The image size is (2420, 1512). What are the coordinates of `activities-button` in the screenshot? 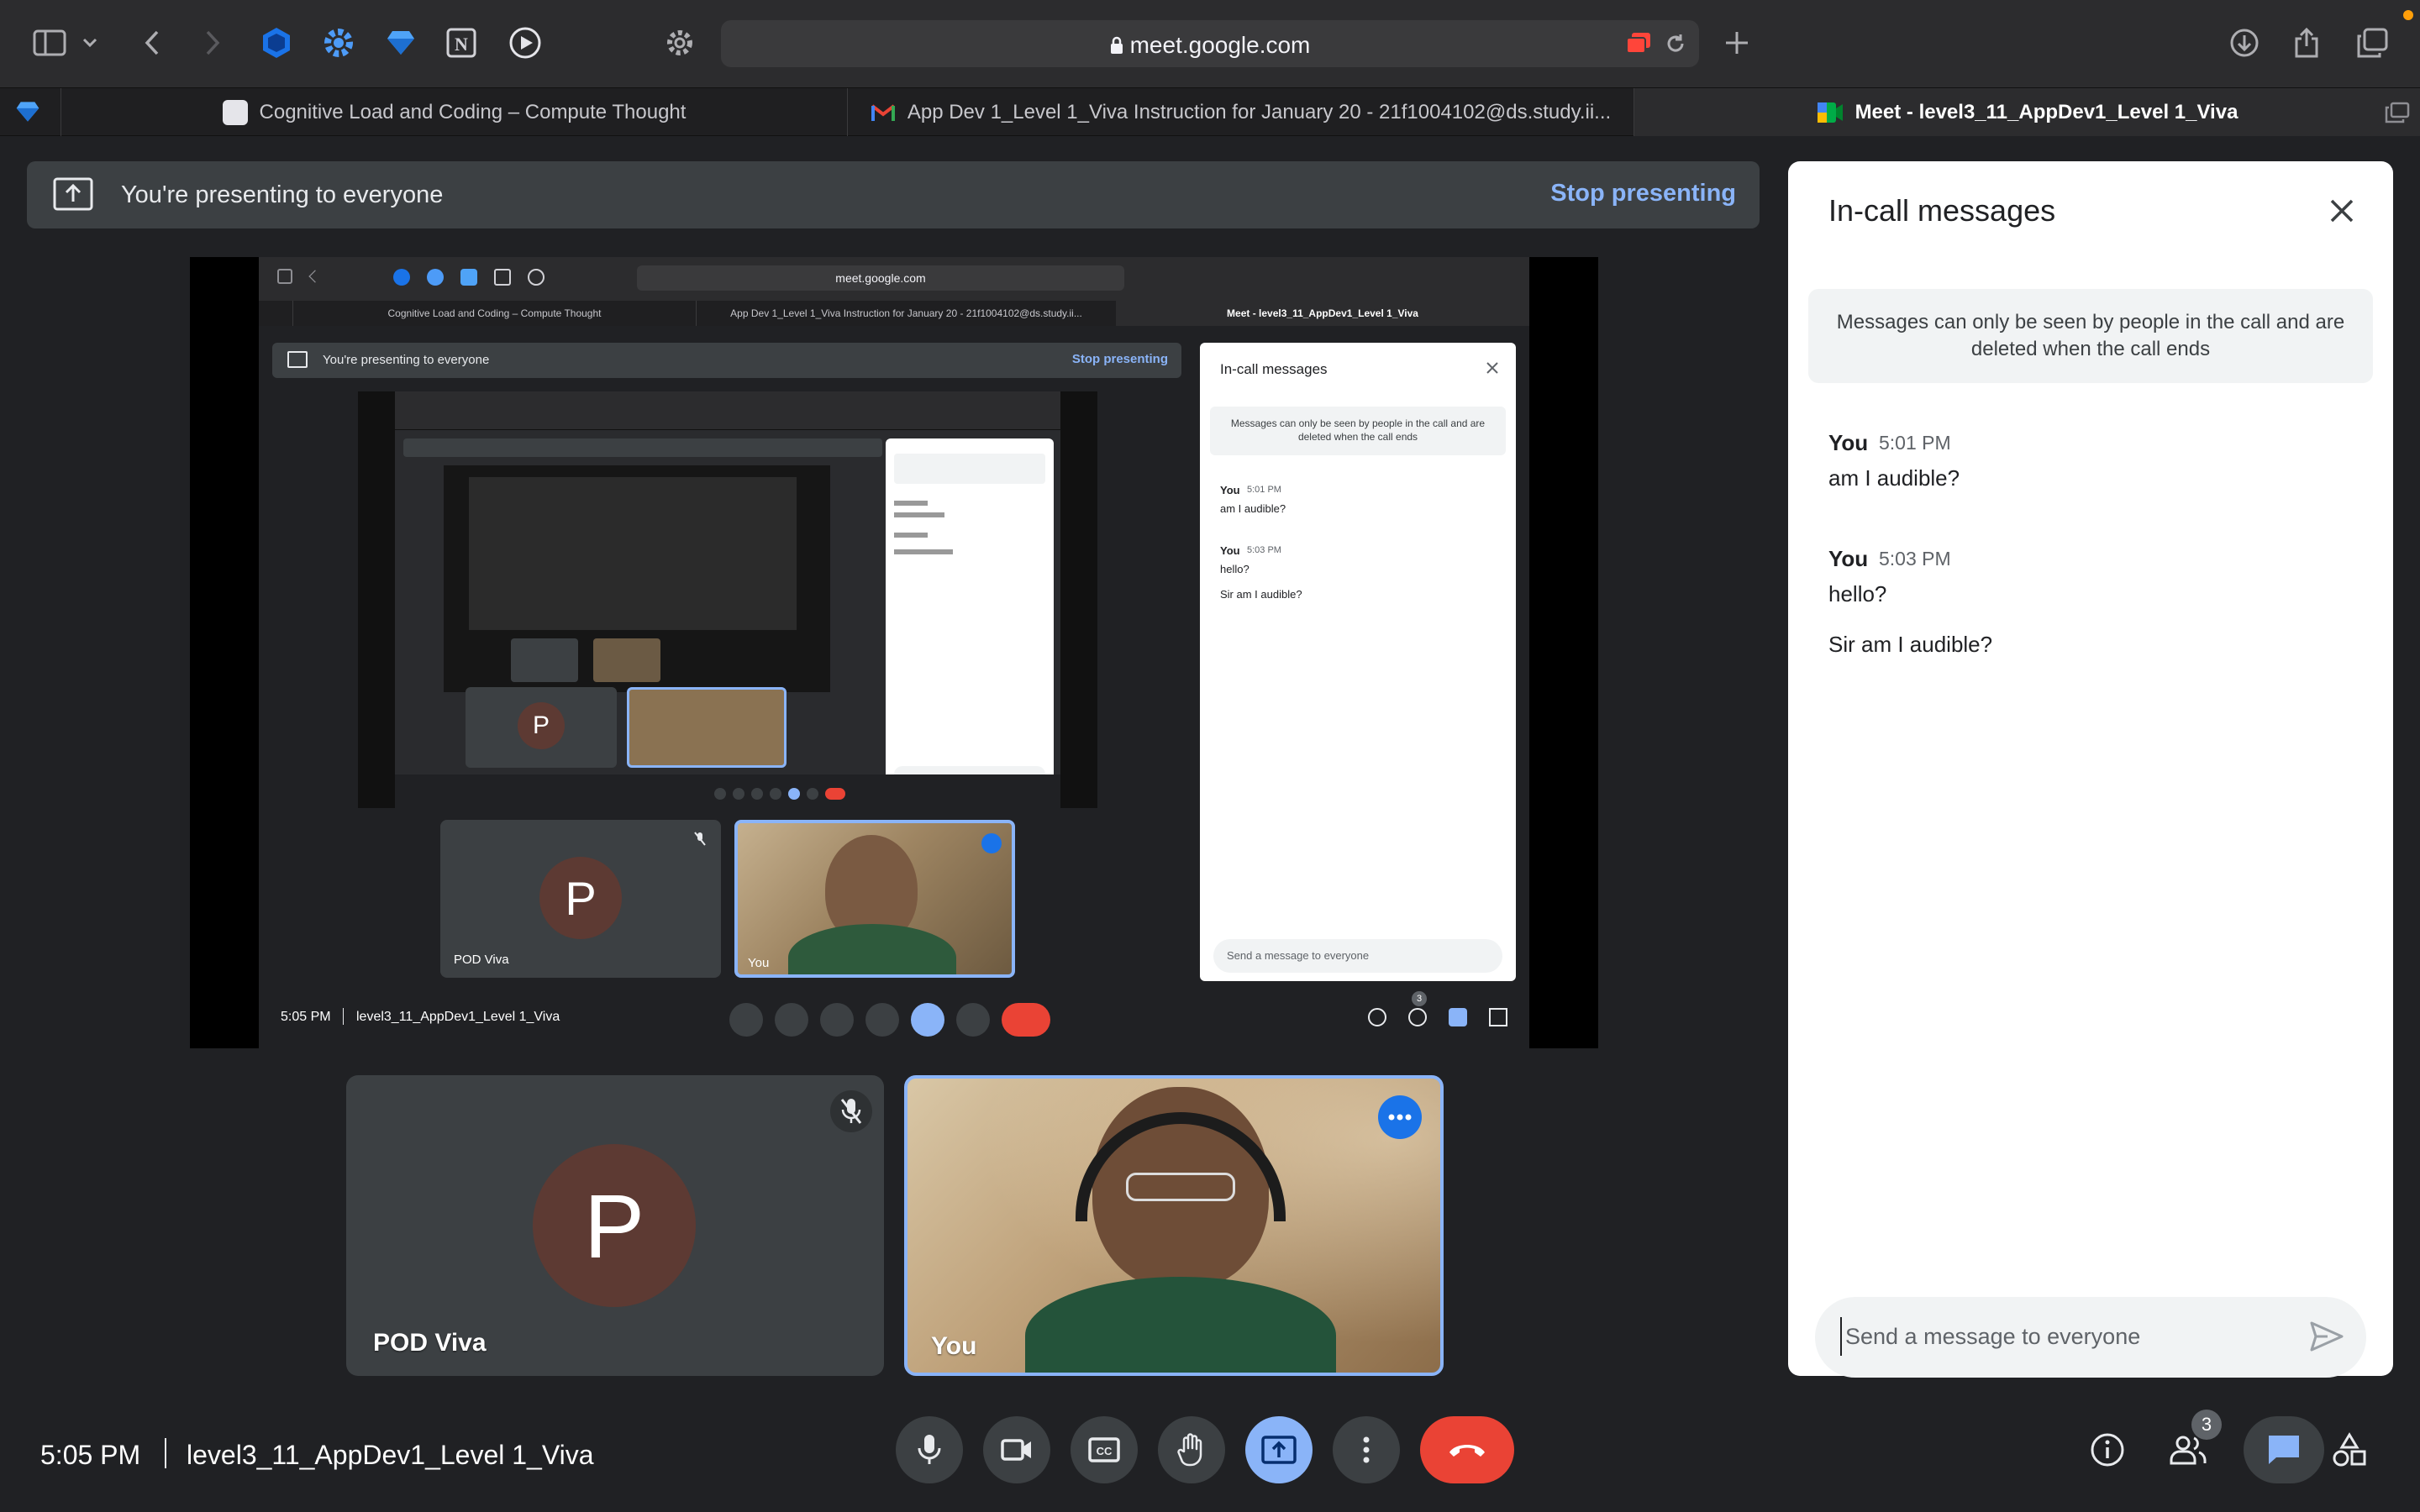 It's located at (2349, 1450).